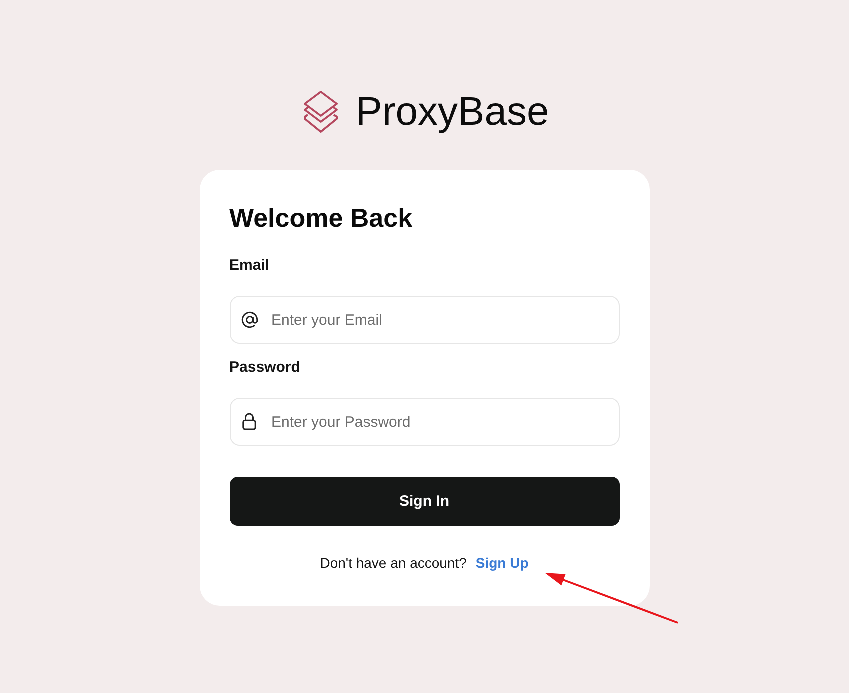  Describe the element at coordinates (320, 112) in the screenshot. I see `layers-logo-icon` at that location.